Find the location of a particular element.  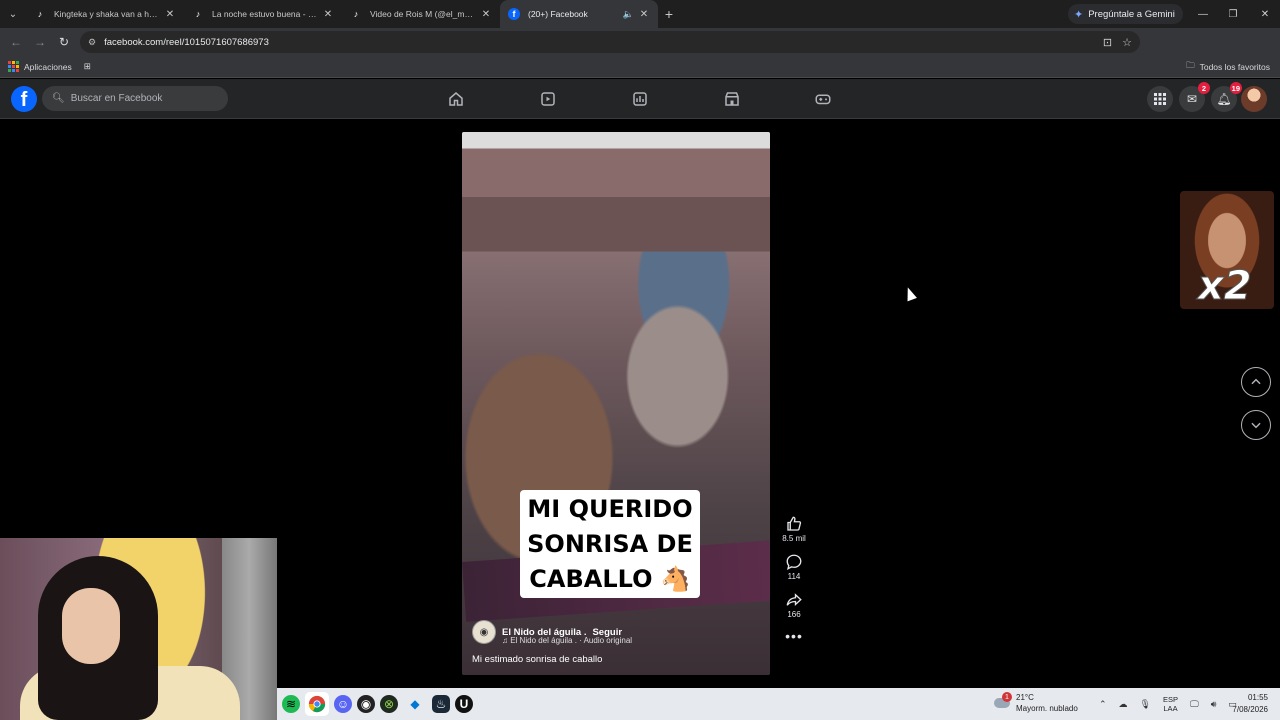

gemini-button: ✦ Pregúntale a Gemini is located at coordinates (1125, 14).